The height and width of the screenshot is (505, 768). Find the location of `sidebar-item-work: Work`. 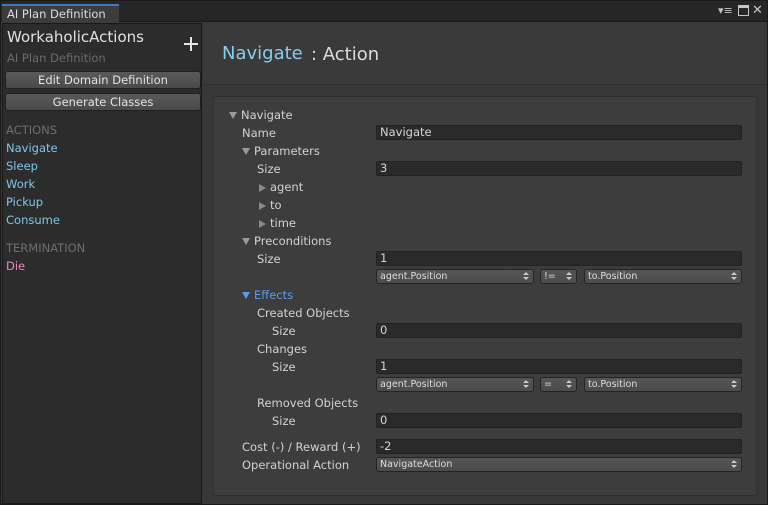

sidebar-item-work: Work is located at coordinates (20, 184).